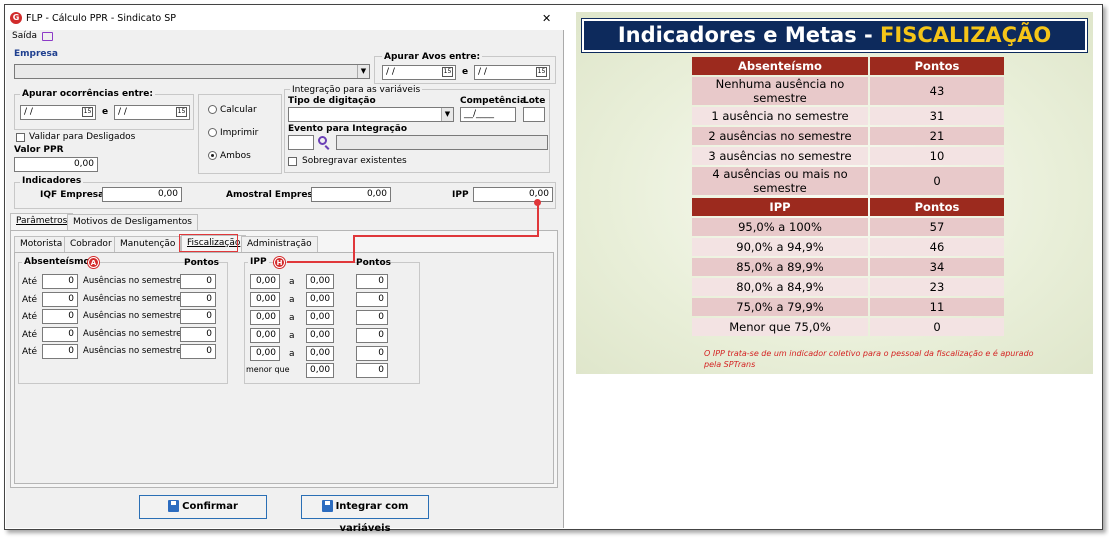 The height and width of the screenshot is (543, 1109). Describe the element at coordinates (937, 307) in the screenshot. I see `table-cell-points: 11` at that location.